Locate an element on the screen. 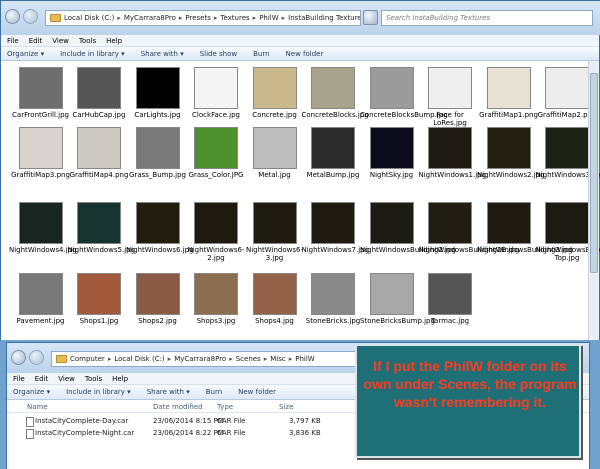  file-tile: NightWindowsBuilding3.jpg is located at coordinates (525, 228).